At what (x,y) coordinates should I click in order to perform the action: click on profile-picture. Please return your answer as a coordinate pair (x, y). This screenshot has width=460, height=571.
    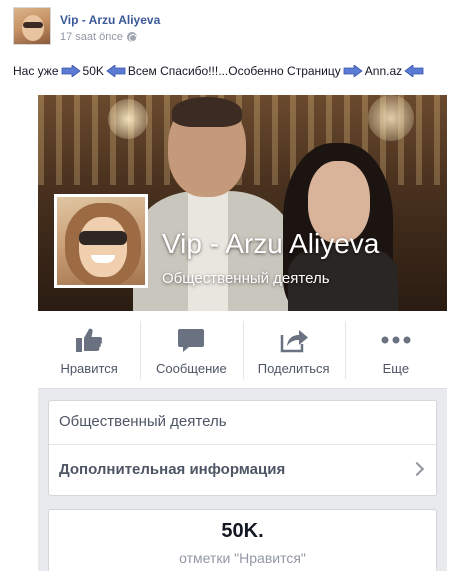
    Looking at the image, I should click on (101, 241).